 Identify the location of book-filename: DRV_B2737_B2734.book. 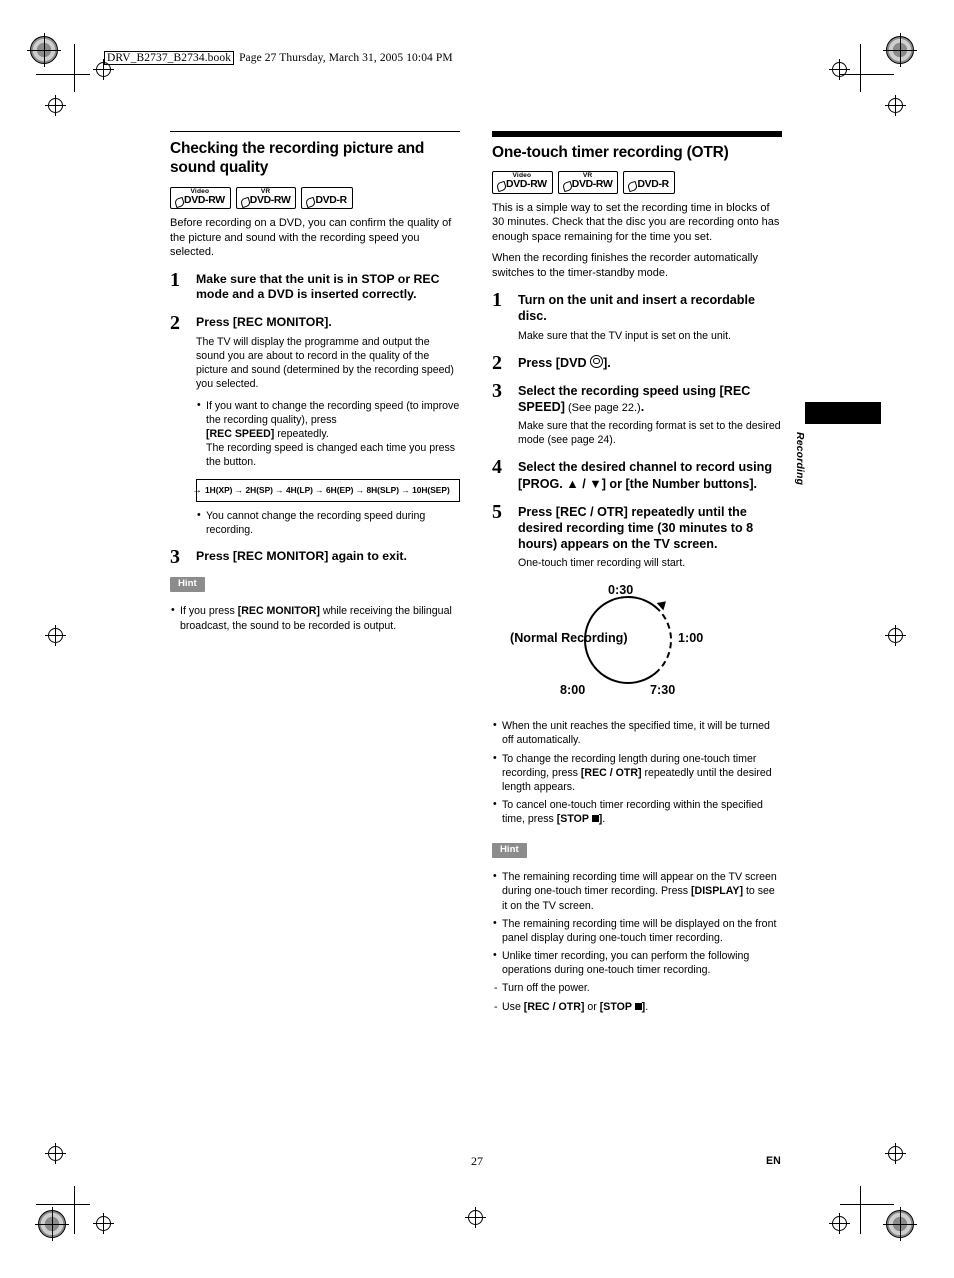
(169, 58).